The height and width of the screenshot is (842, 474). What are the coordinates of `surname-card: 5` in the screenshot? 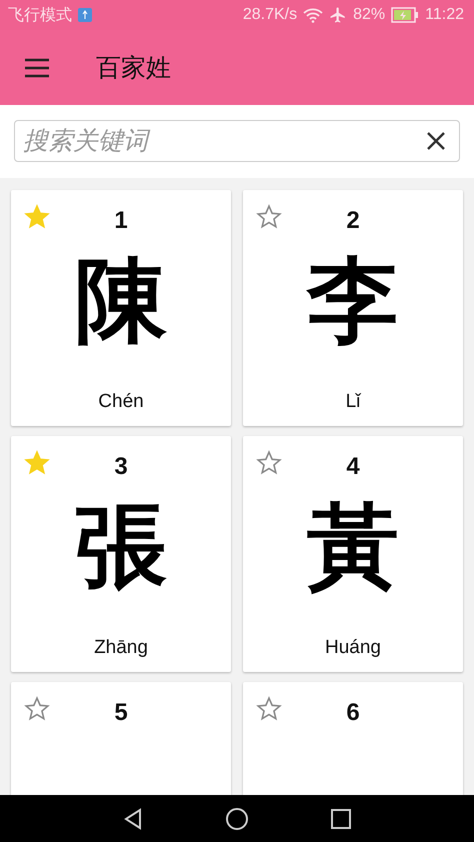 It's located at (121, 738).